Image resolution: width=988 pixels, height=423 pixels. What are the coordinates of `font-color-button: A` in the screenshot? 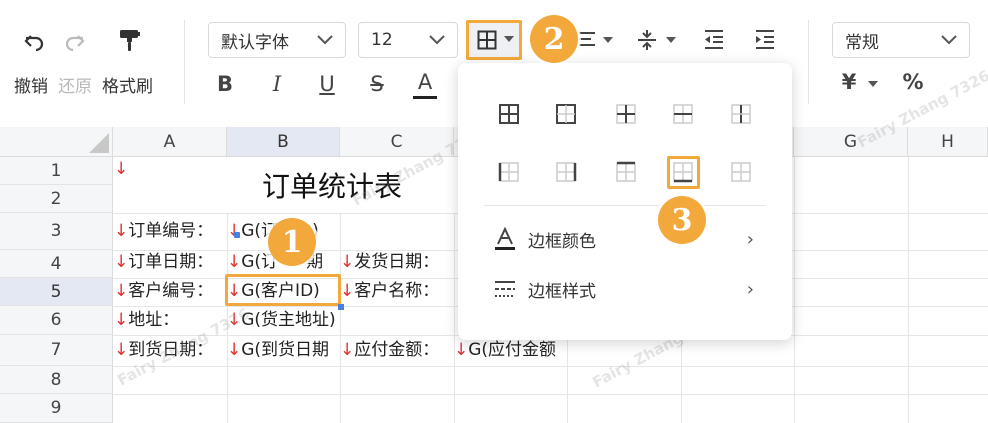 It's located at (430, 84).